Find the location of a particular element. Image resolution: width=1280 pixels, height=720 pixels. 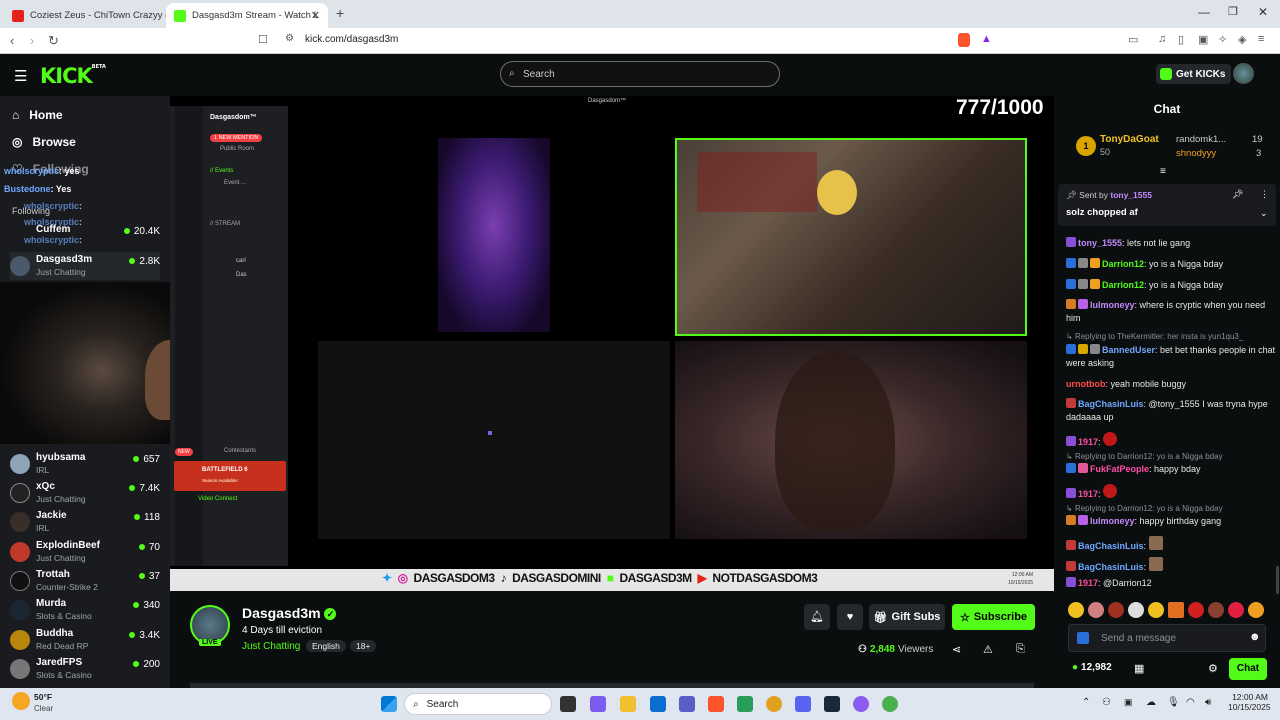

brave-shield-icon is located at coordinates (964, 40).